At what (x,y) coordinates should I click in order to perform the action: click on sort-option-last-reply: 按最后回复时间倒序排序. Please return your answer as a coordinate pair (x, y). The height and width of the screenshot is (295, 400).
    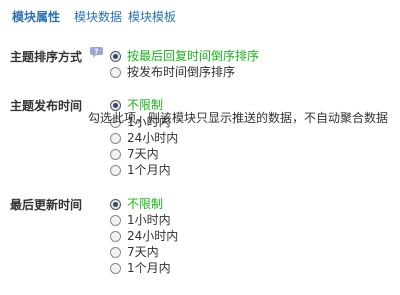
    Looking at the image, I should click on (184, 56).